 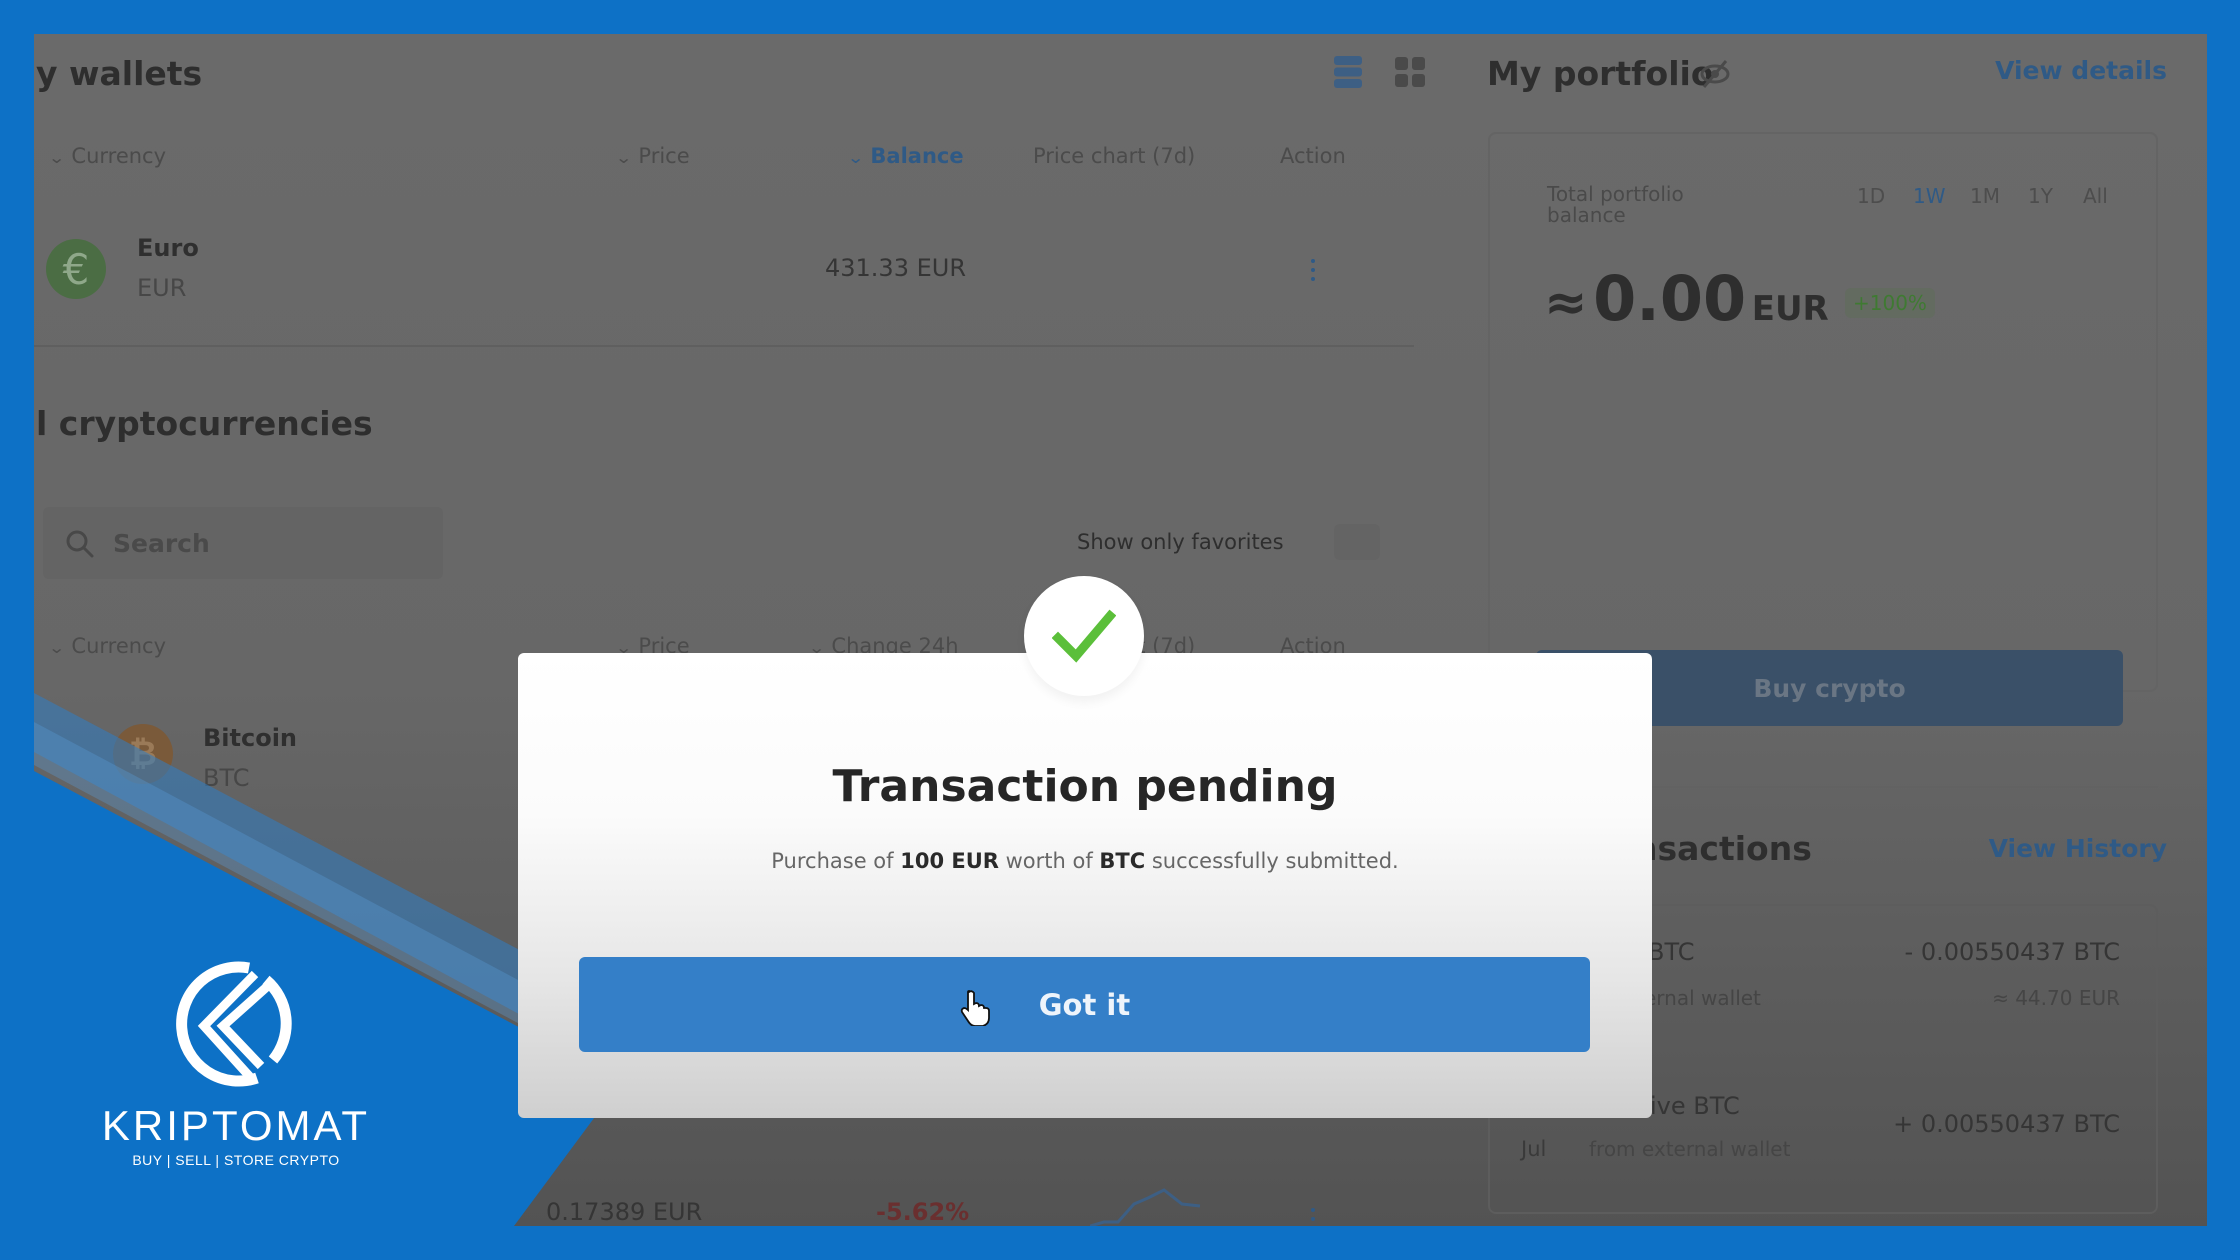 I want to click on hand-cursor-icon, so click(x=975, y=1008).